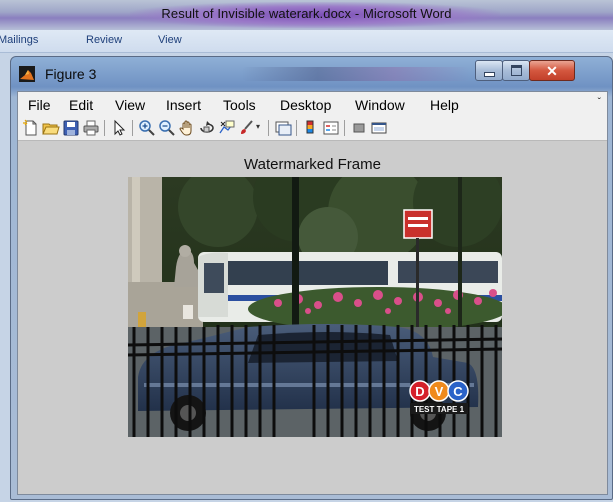 The image size is (613, 502). I want to click on show-plot-tools-icon, so click(379, 128).